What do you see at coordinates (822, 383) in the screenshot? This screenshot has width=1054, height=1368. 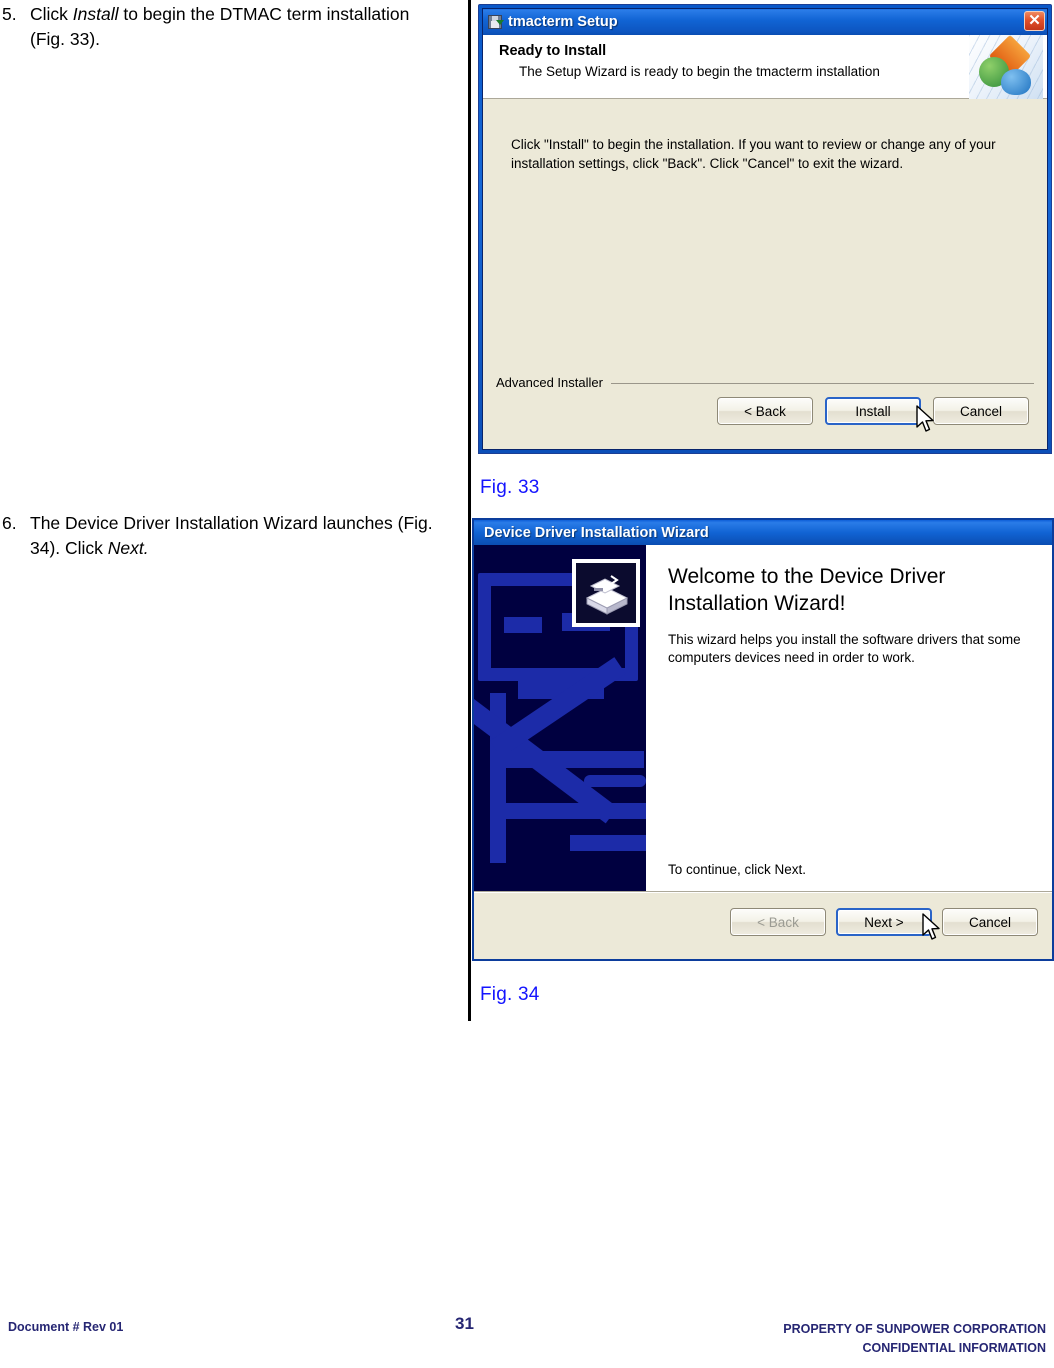 I see `branding-divider` at bounding box center [822, 383].